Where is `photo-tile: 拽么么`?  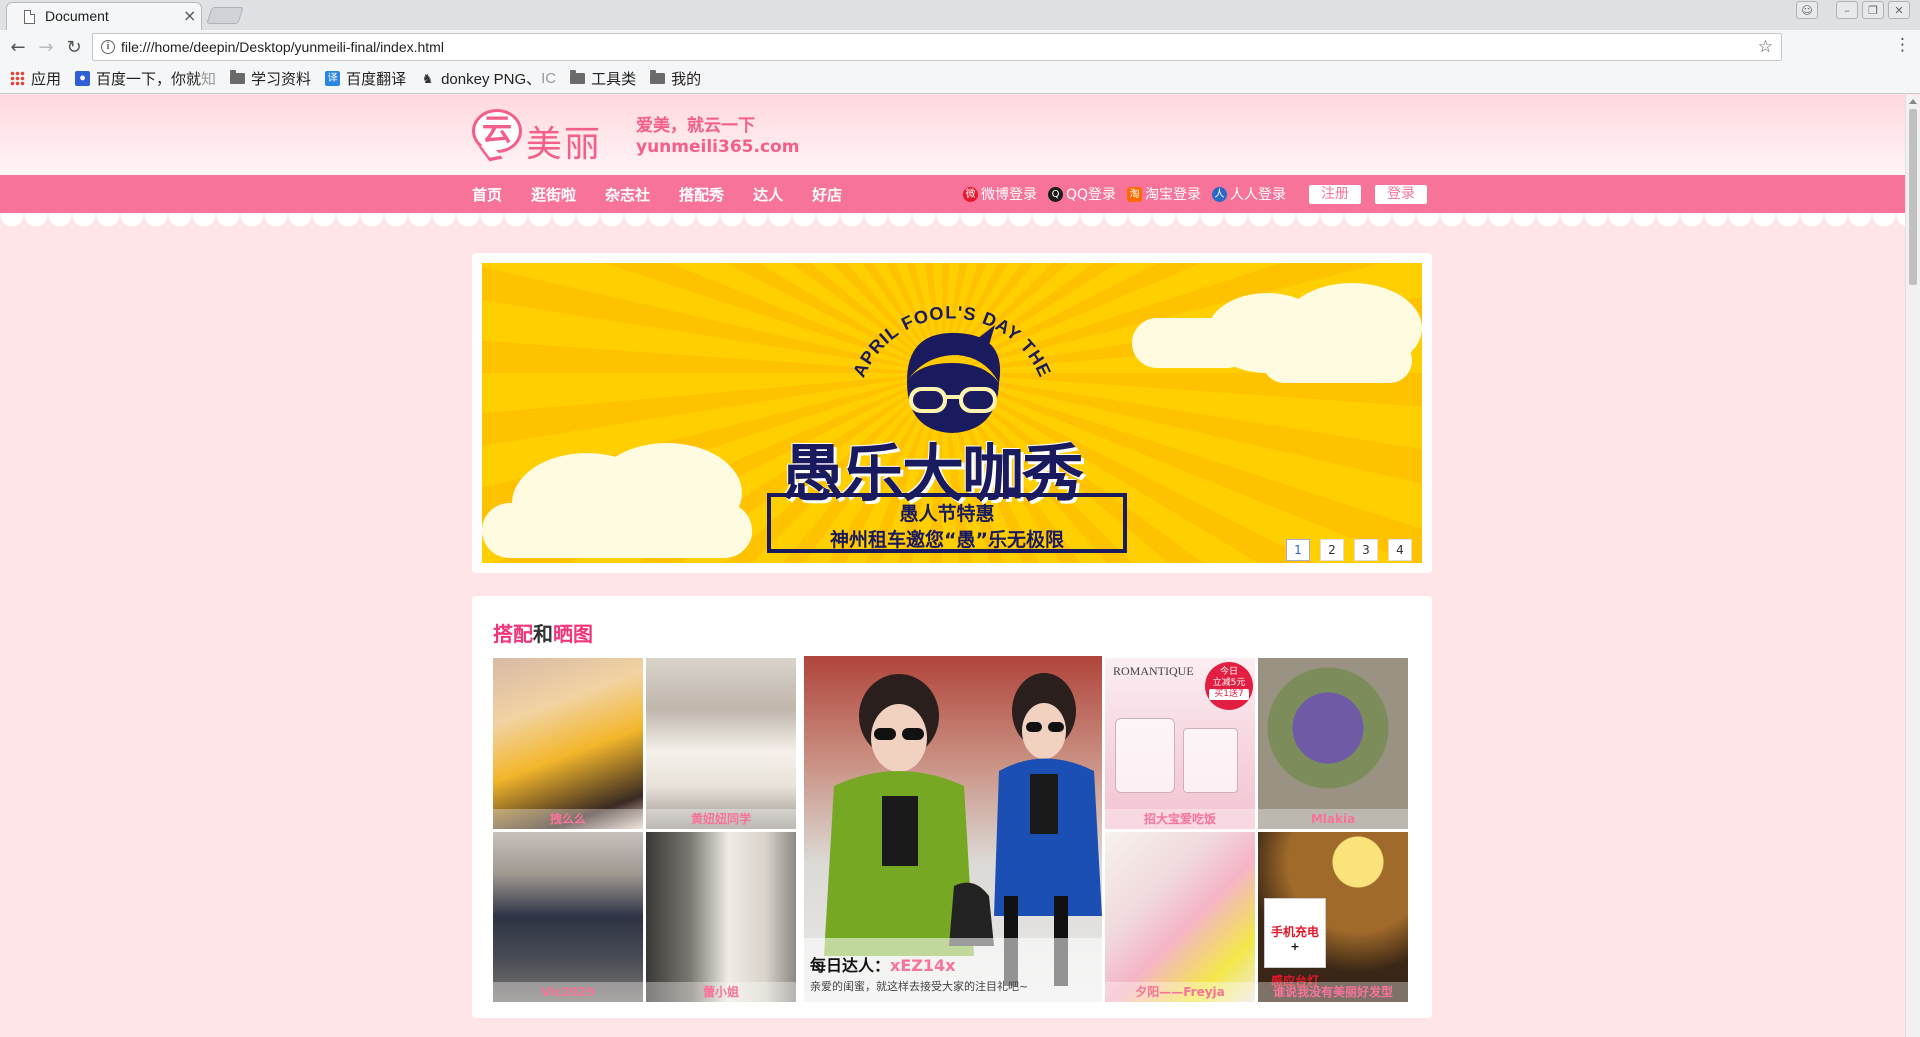 photo-tile: 拽么么 is located at coordinates (568, 743).